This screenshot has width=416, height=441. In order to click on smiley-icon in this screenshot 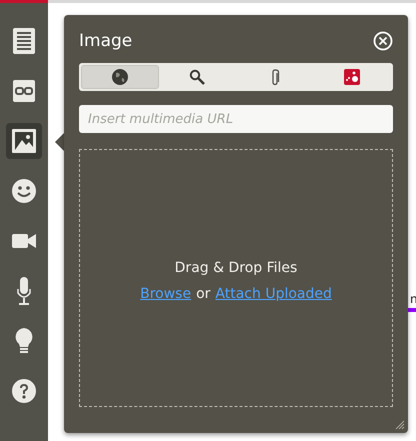, I will do `click(24, 191)`.